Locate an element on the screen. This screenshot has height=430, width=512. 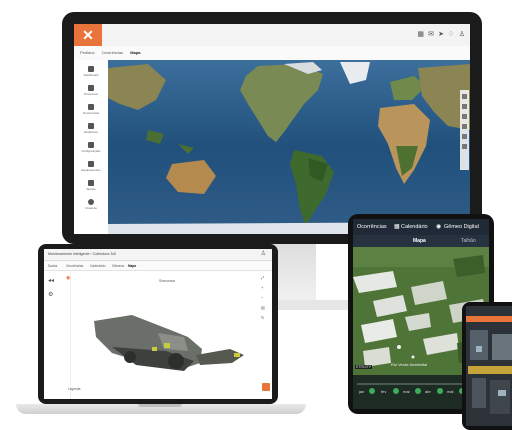
laptop-notch is located at coordinates (160, 405).